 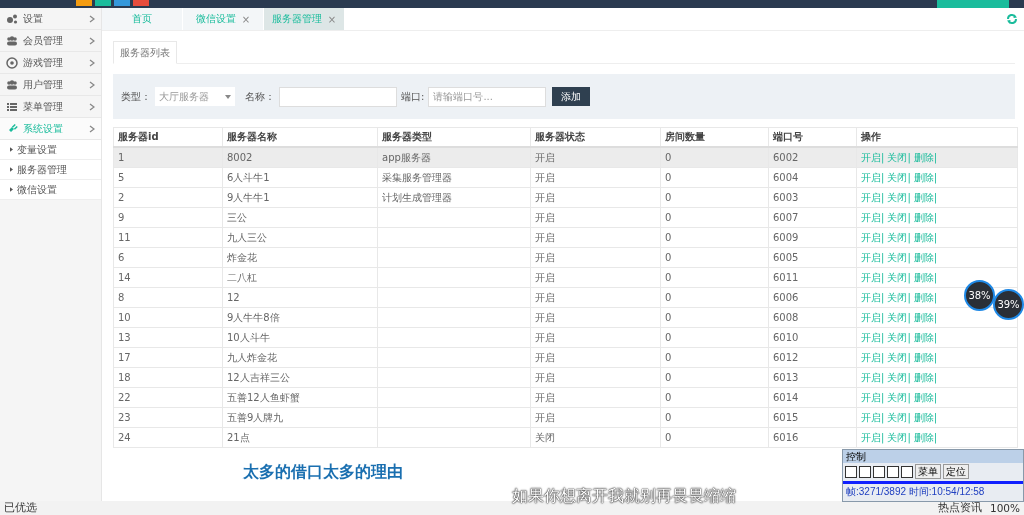 What do you see at coordinates (1004, 508) in the screenshot?
I see `status-item: 100%` at bounding box center [1004, 508].